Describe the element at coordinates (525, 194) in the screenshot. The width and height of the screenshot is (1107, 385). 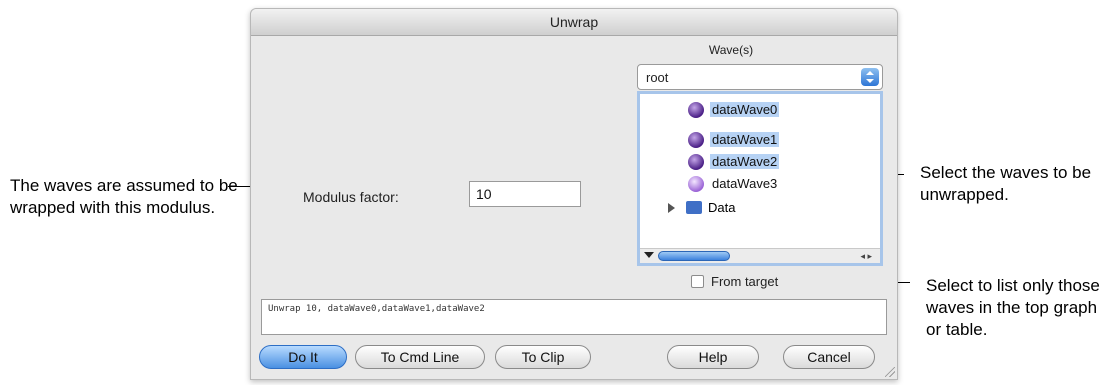
I see `modulus-factor-input: 10` at that location.